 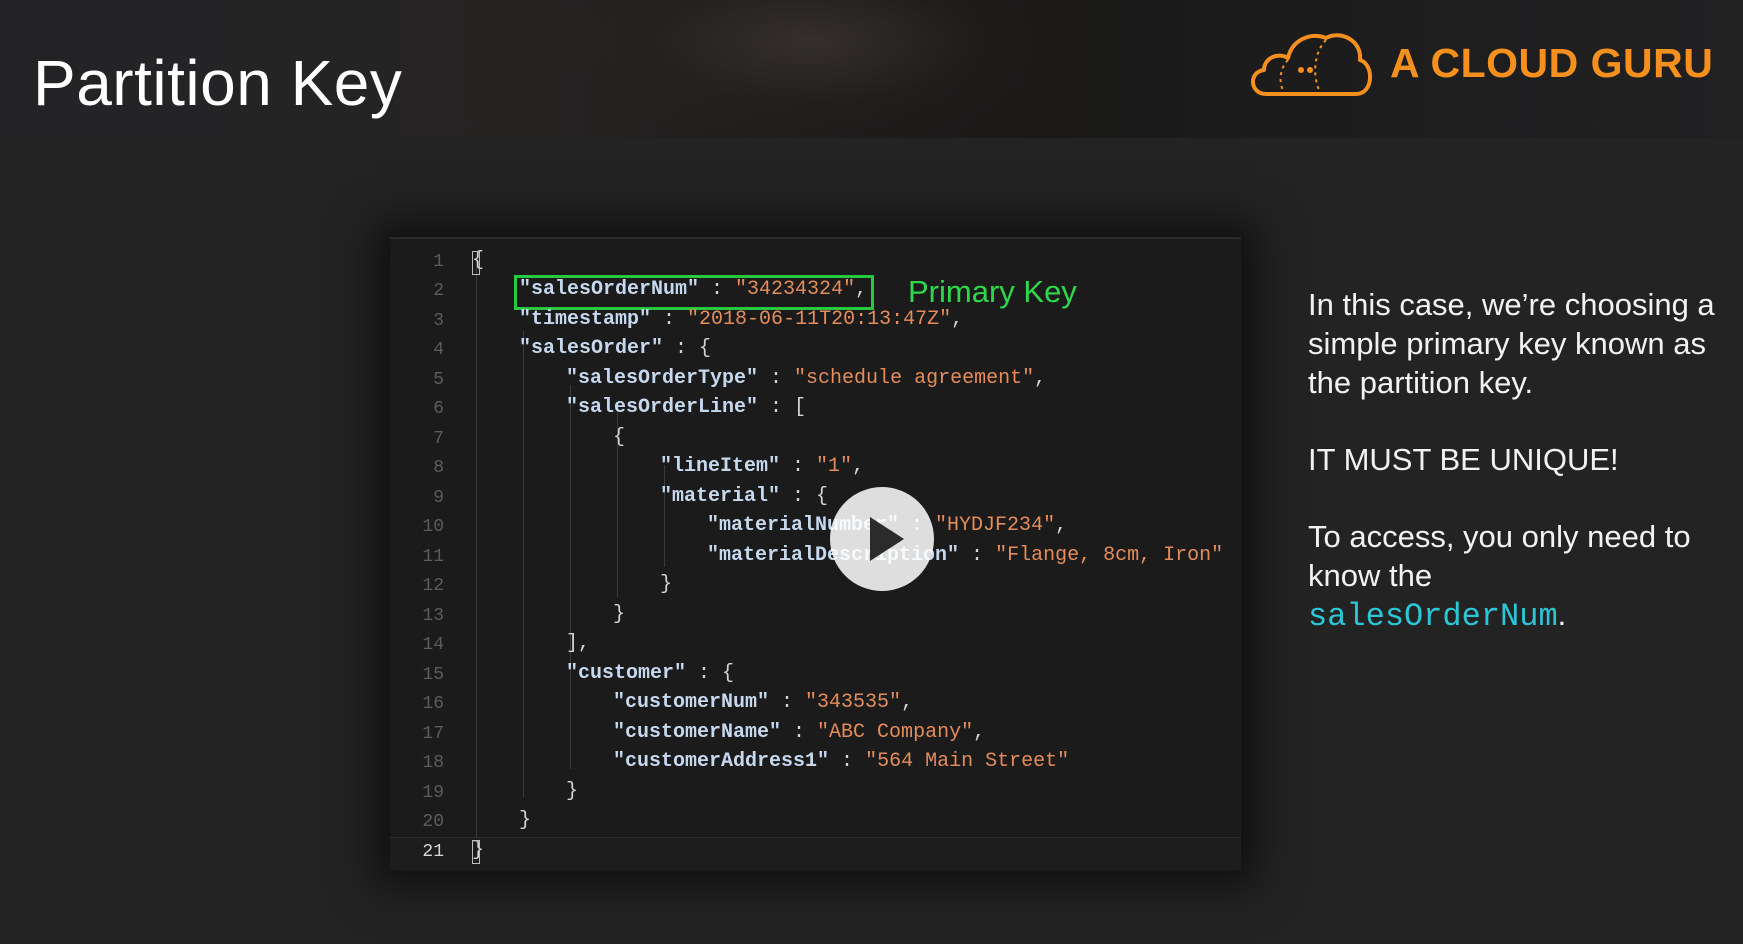 What do you see at coordinates (433, 586) in the screenshot?
I see `line-number: 12` at bounding box center [433, 586].